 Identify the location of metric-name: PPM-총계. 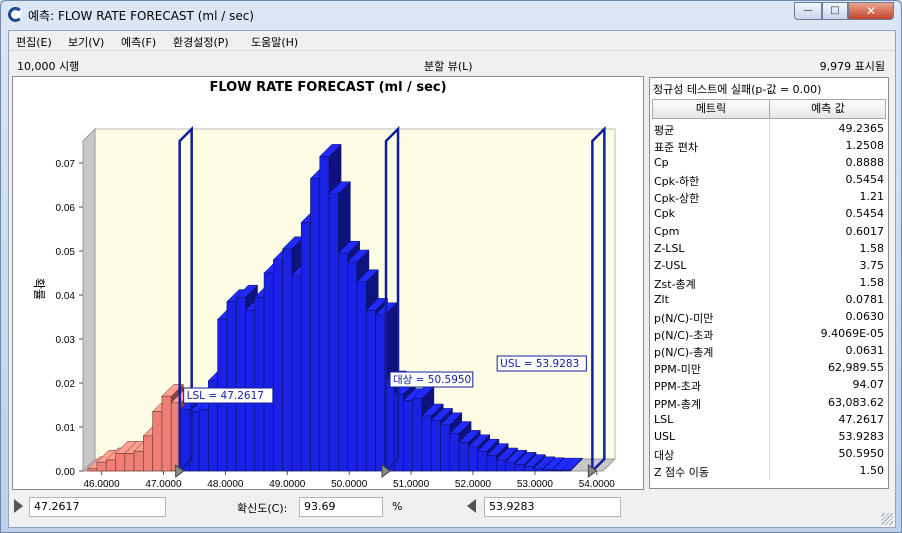
(677, 404).